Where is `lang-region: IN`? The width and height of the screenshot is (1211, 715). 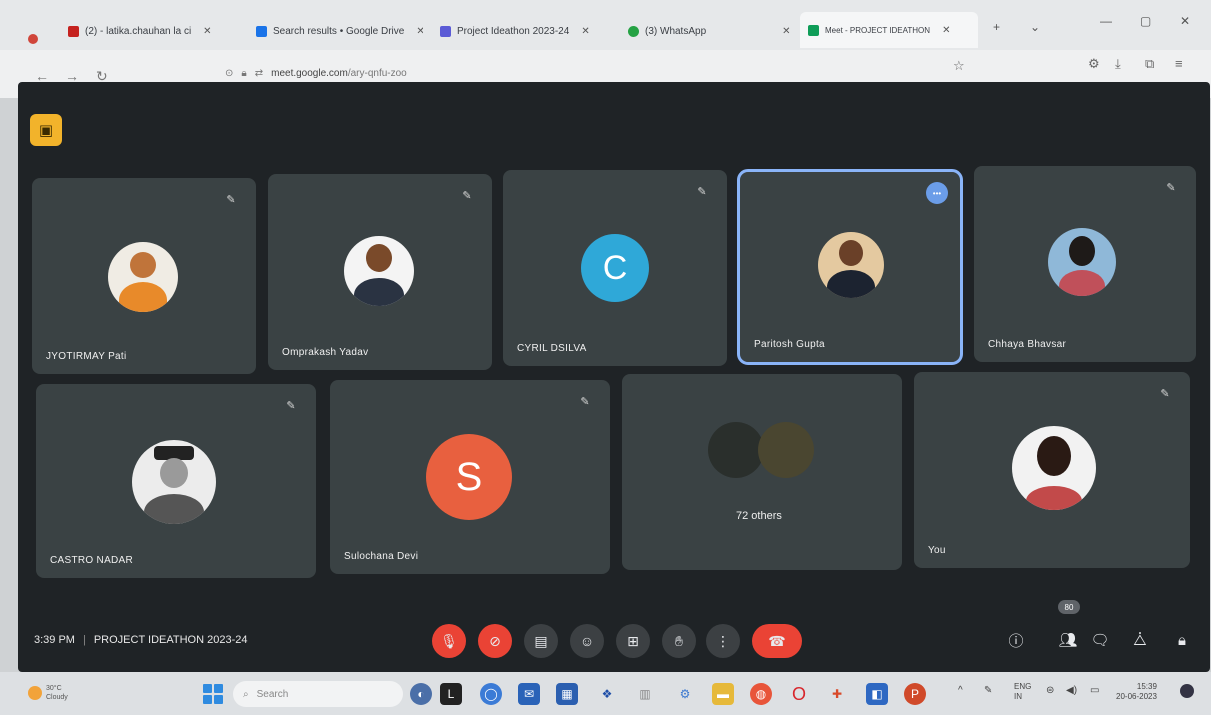
lang-region: IN is located at coordinates (1018, 696).